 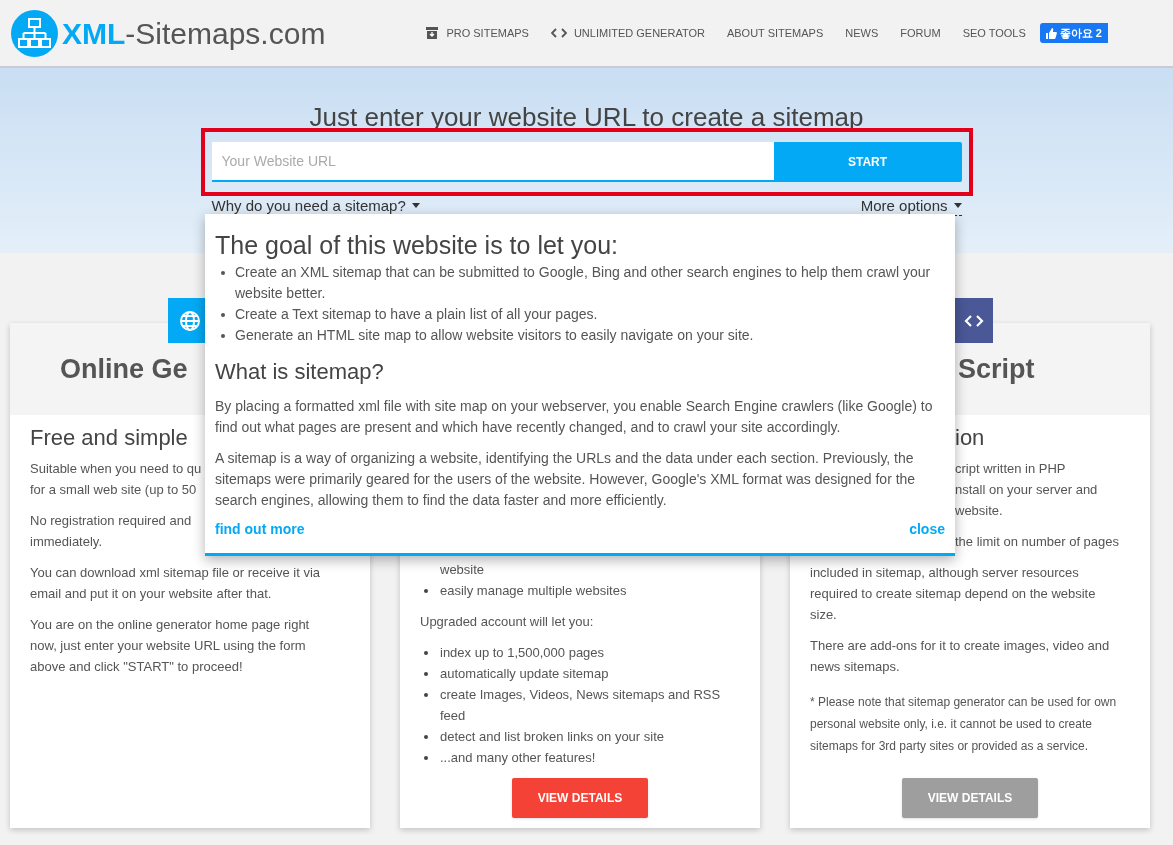 What do you see at coordinates (432, 33) in the screenshot?
I see `archive-icon` at bounding box center [432, 33].